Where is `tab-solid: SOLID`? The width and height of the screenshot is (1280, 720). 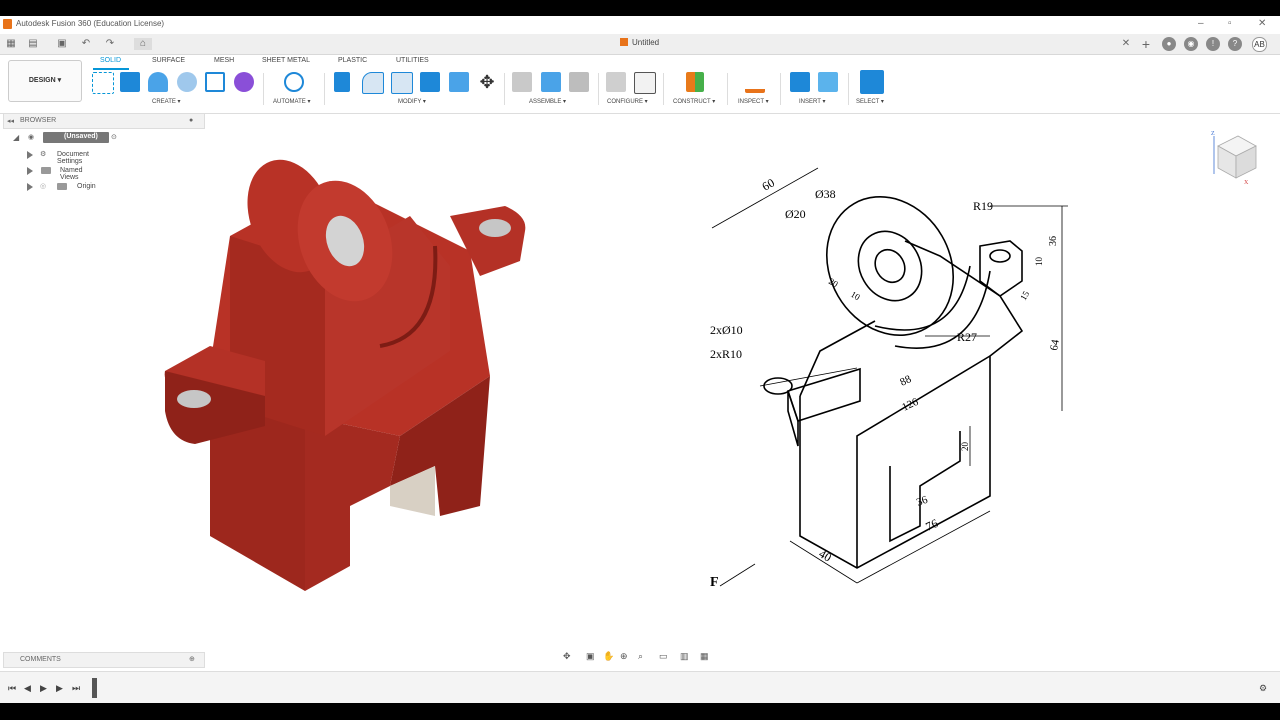 tab-solid: SOLID is located at coordinates (110, 60).